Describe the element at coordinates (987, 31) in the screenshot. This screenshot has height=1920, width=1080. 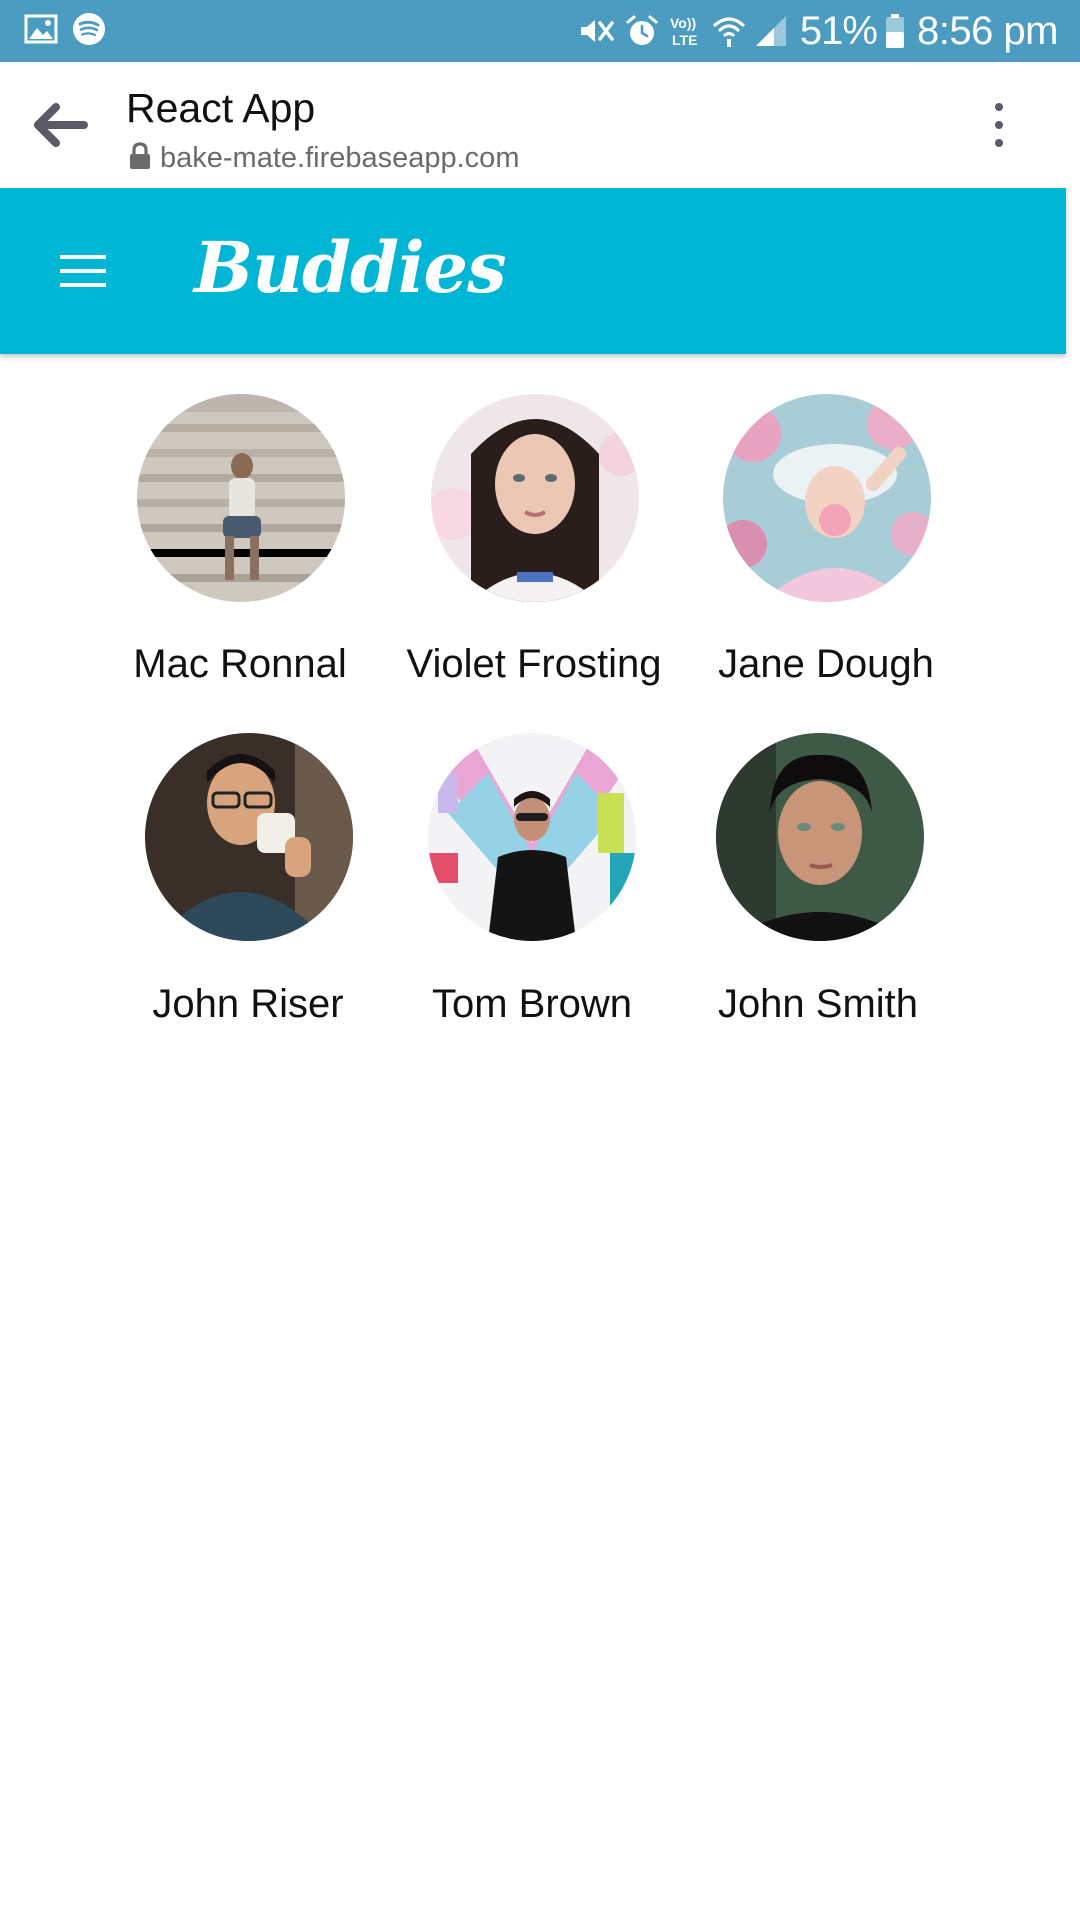
I see `status-time: 8:56 pm` at that location.